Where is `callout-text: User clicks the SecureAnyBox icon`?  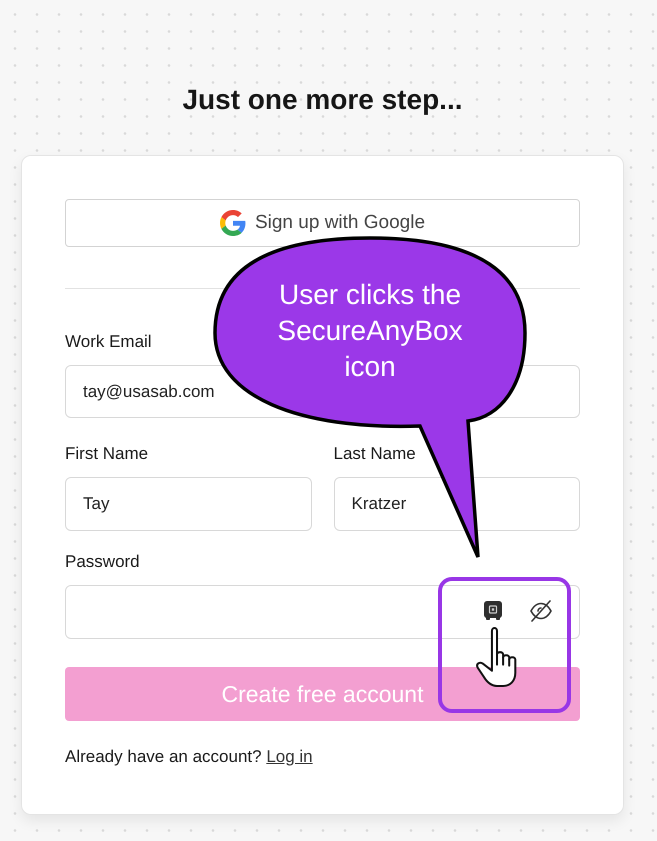 callout-text: User clicks the SecureAnyBox icon is located at coordinates (370, 331).